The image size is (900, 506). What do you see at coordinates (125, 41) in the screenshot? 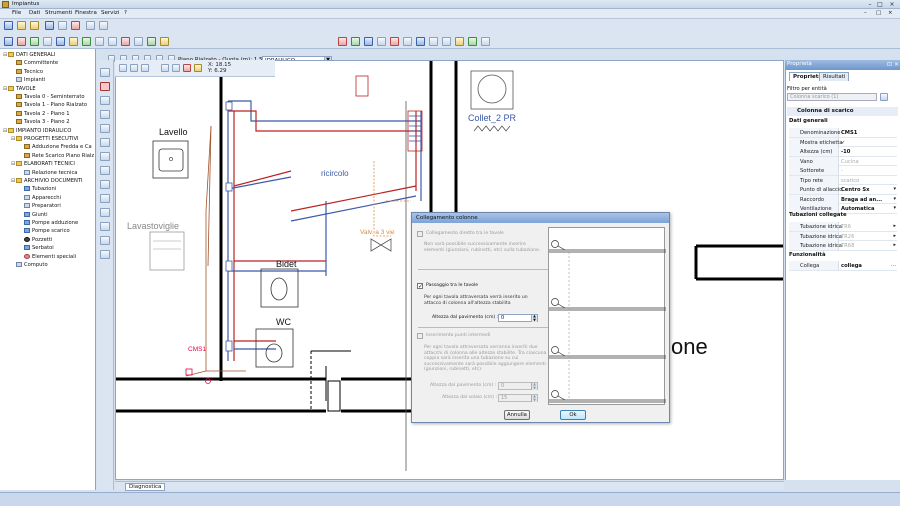
I see `eraser-icon` at bounding box center [125, 41].